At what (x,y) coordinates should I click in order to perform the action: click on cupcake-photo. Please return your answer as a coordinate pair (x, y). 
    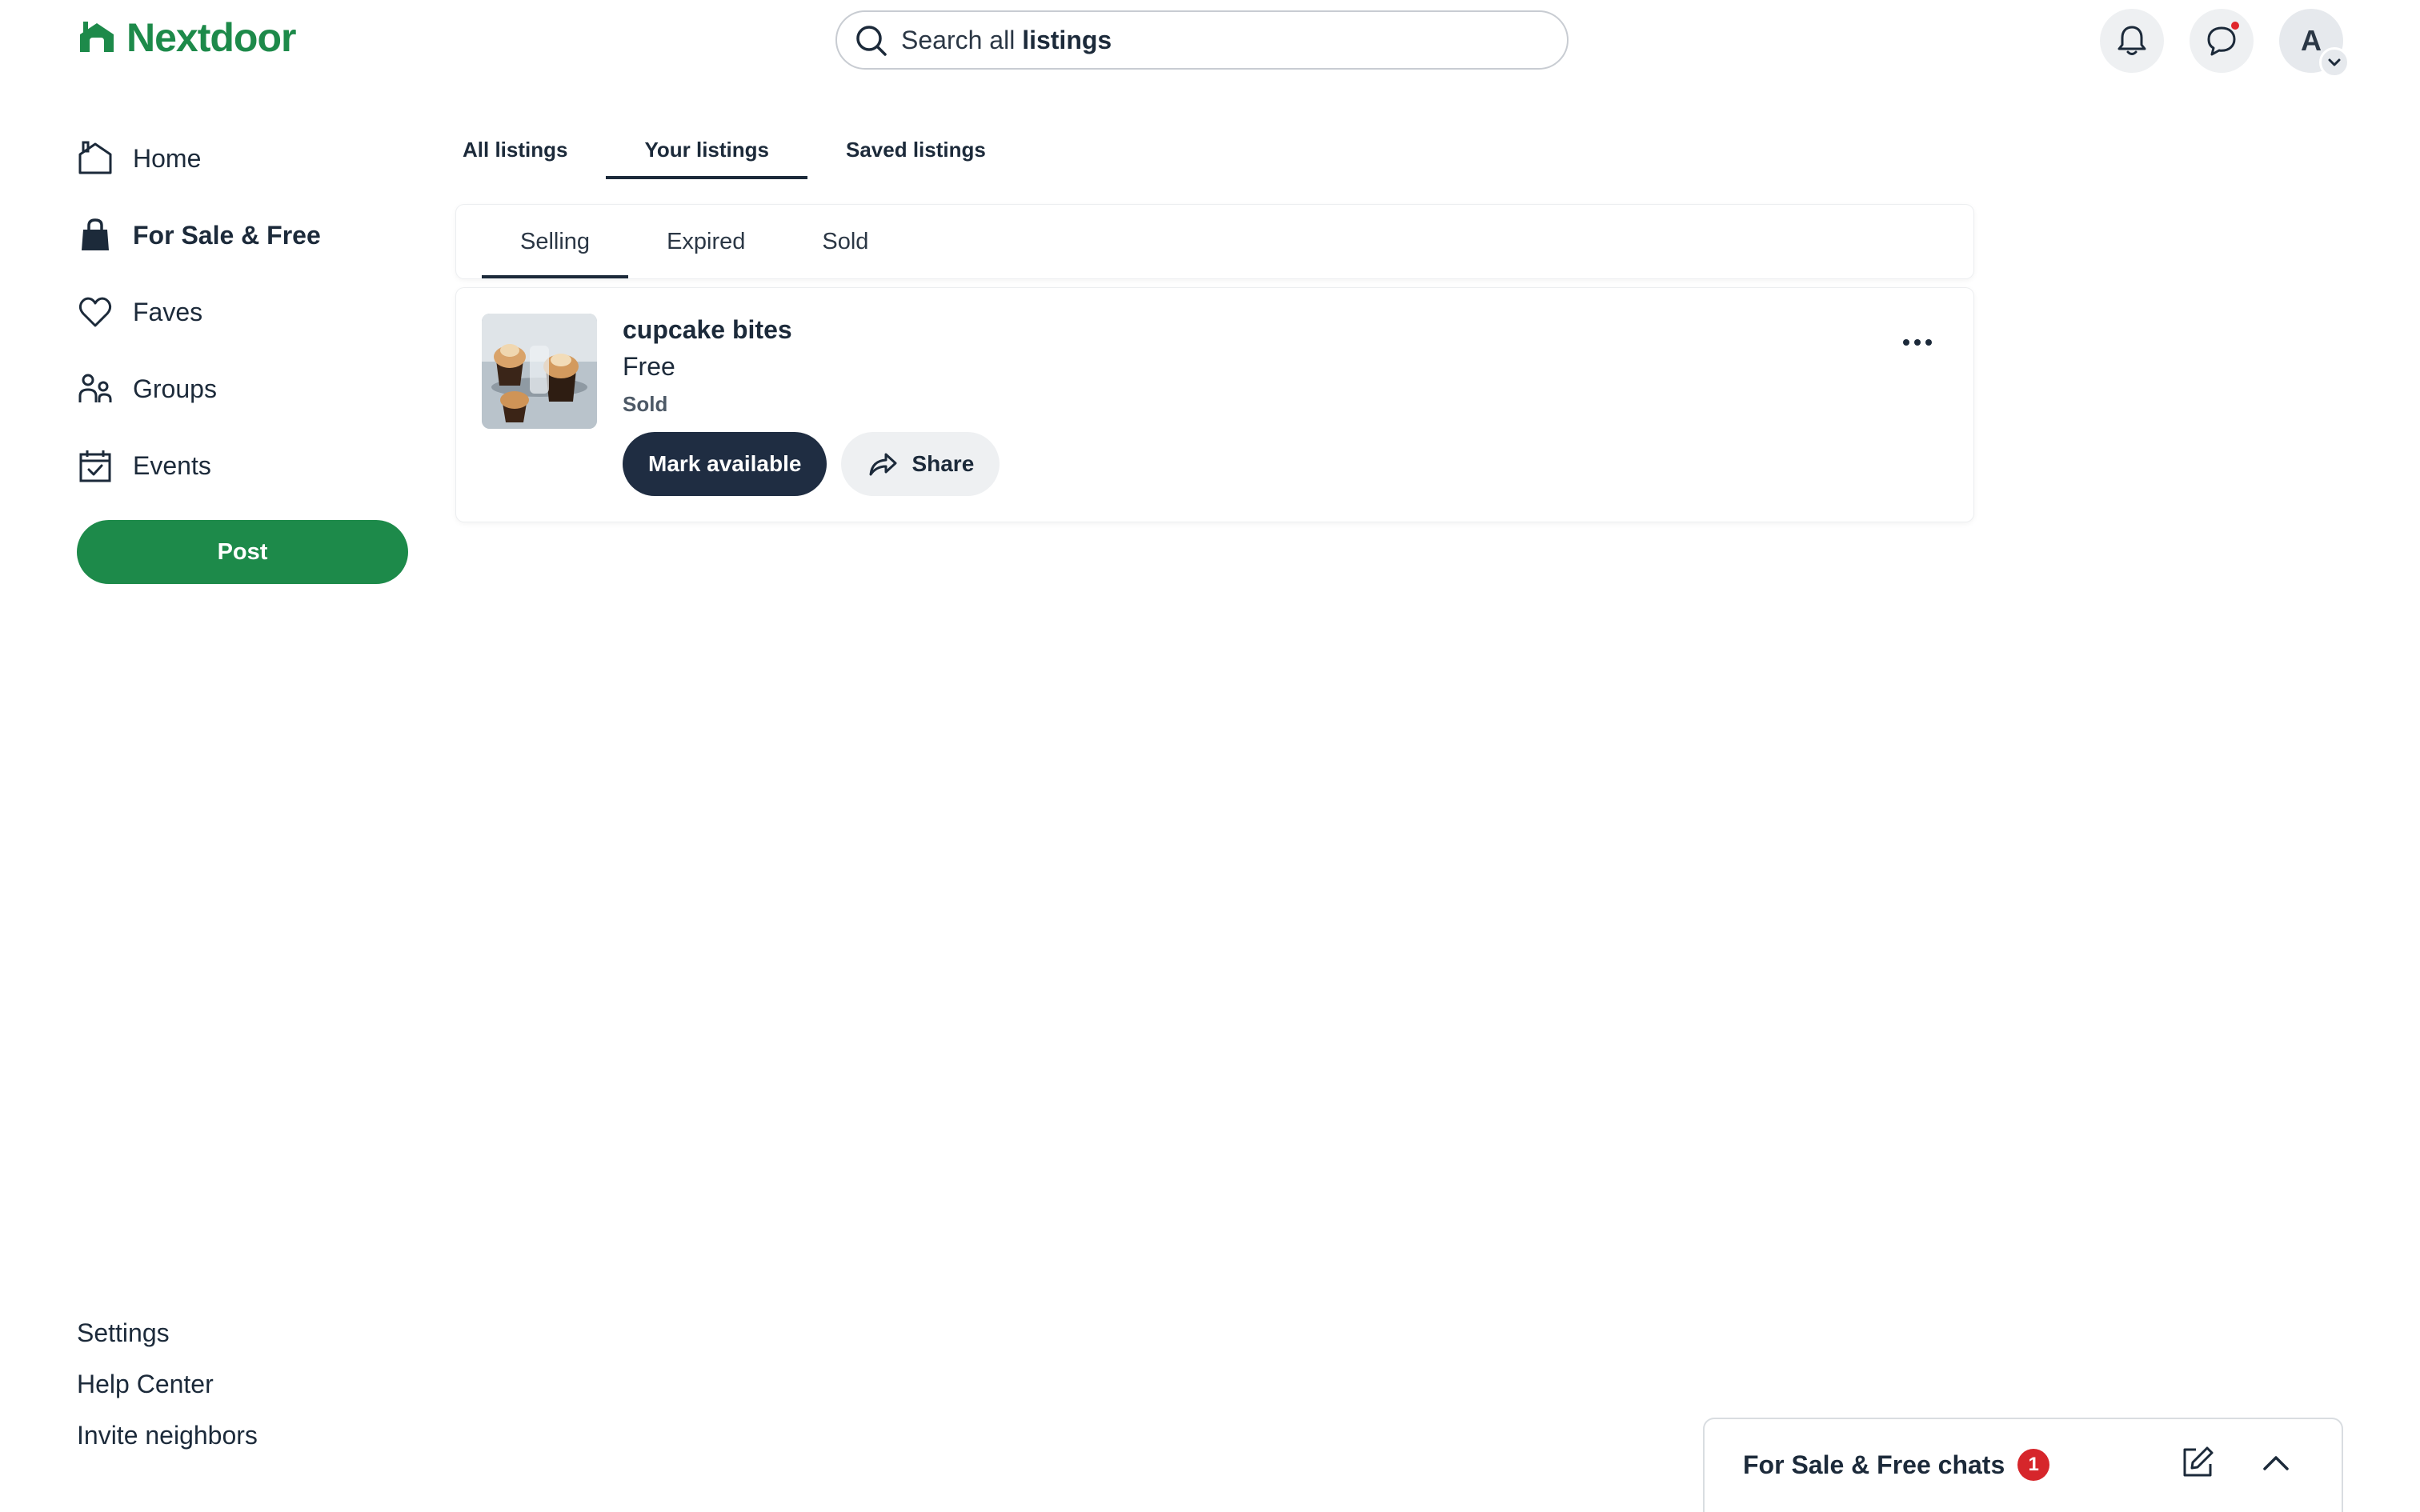
    Looking at the image, I should click on (539, 371).